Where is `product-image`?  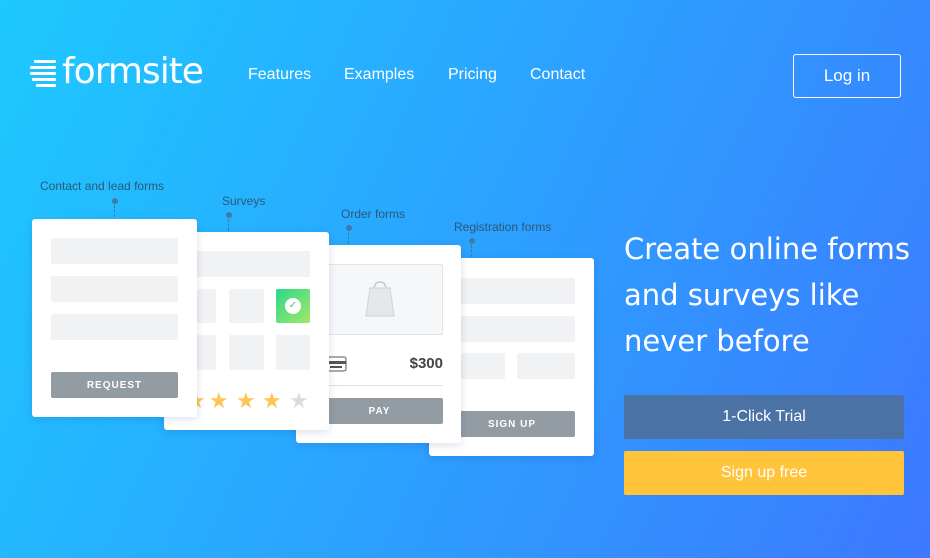
product-image is located at coordinates (379, 299).